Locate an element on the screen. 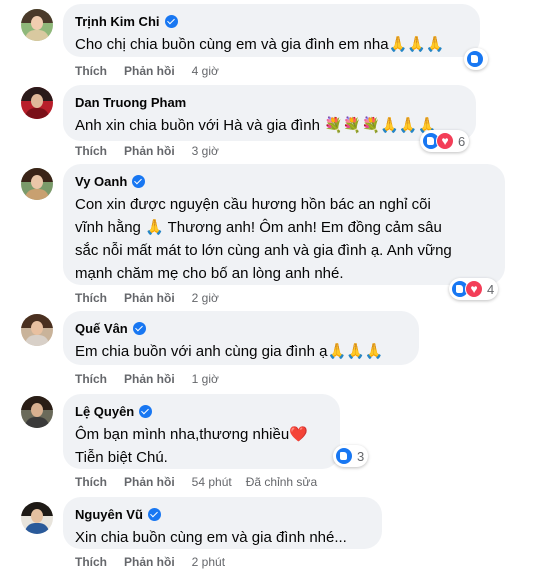 Image resolution: width=552 pixels, height=577 pixels. comment-author: Vy Oanh is located at coordinates (101, 181).